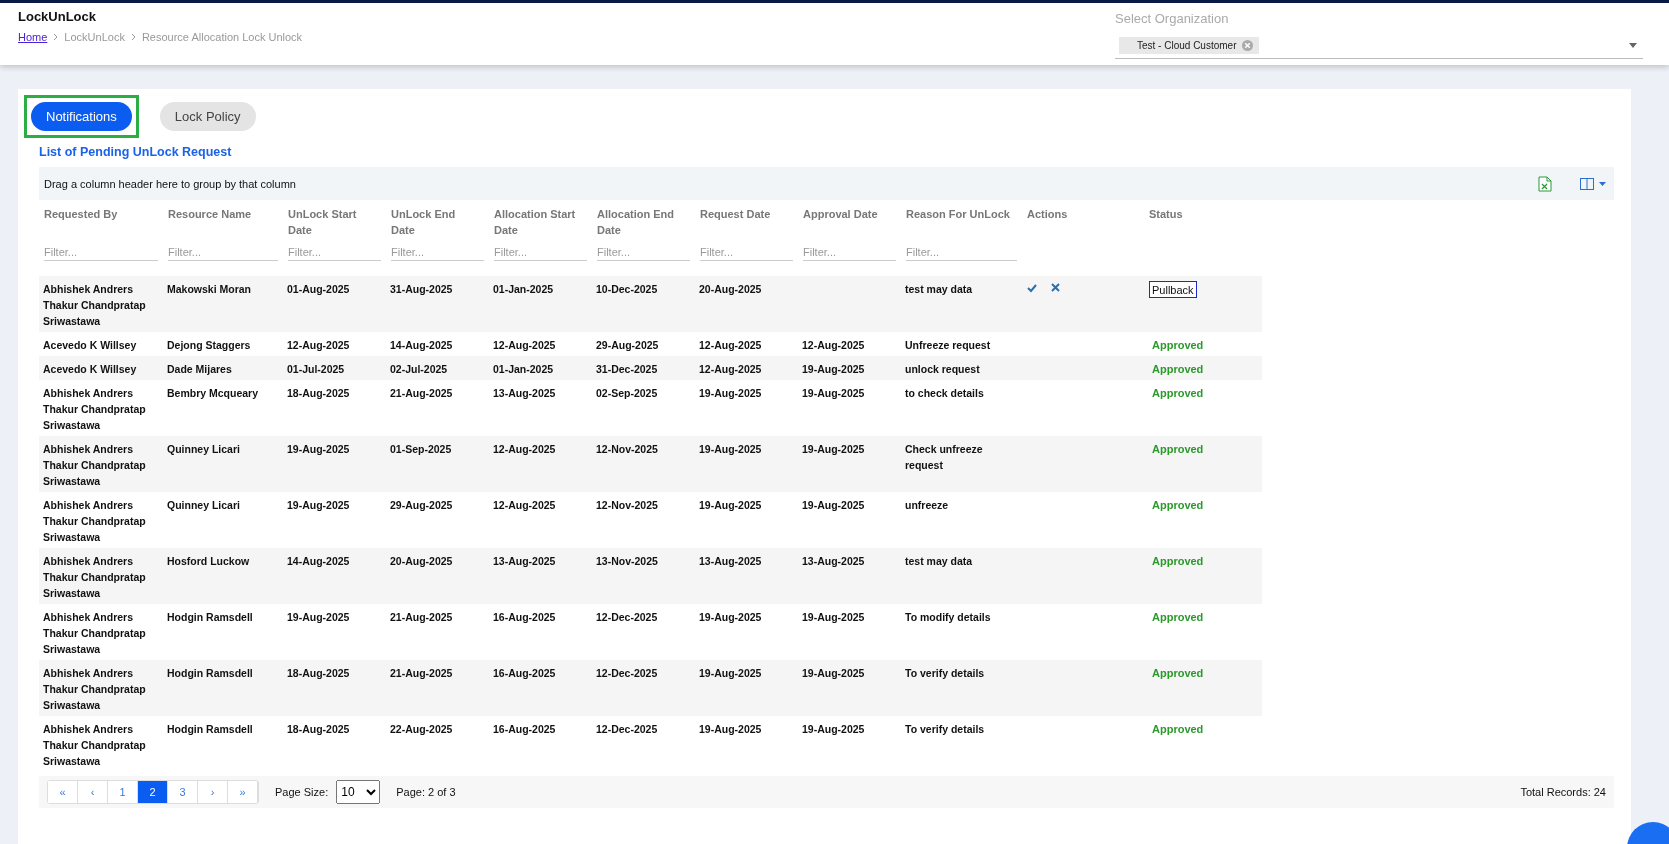  What do you see at coordinates (746, 221) in the screenshot?
I see `column-header: Request Date` at bounding box center [746, 221].